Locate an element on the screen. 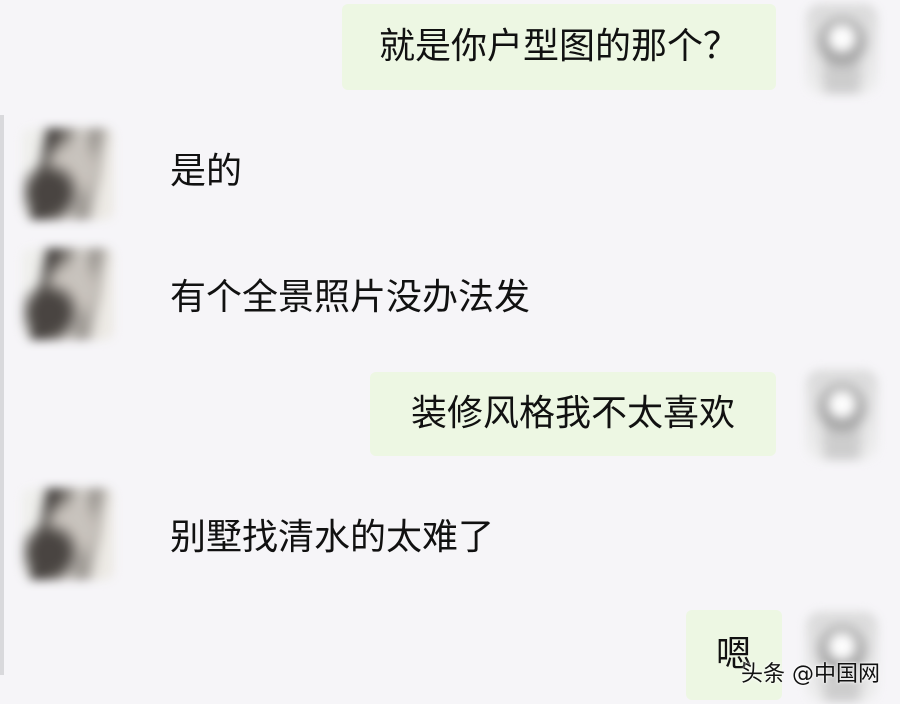 Image resolution: width=900 pixels, height=704 pixels. message-text: 就是你户型图的那个？ is located at coordinates (558, 46).